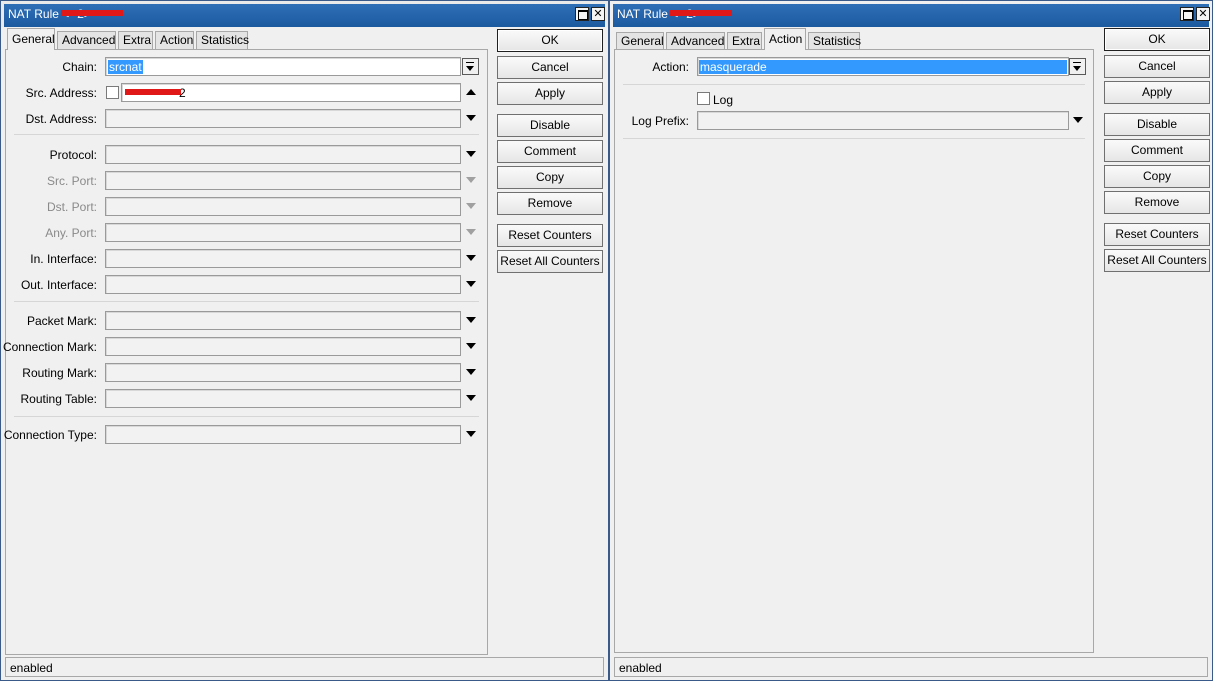  Describe the element at coordinates (471, 232) in the screenshot. I see `any-port-dropdown-icon` at that location.